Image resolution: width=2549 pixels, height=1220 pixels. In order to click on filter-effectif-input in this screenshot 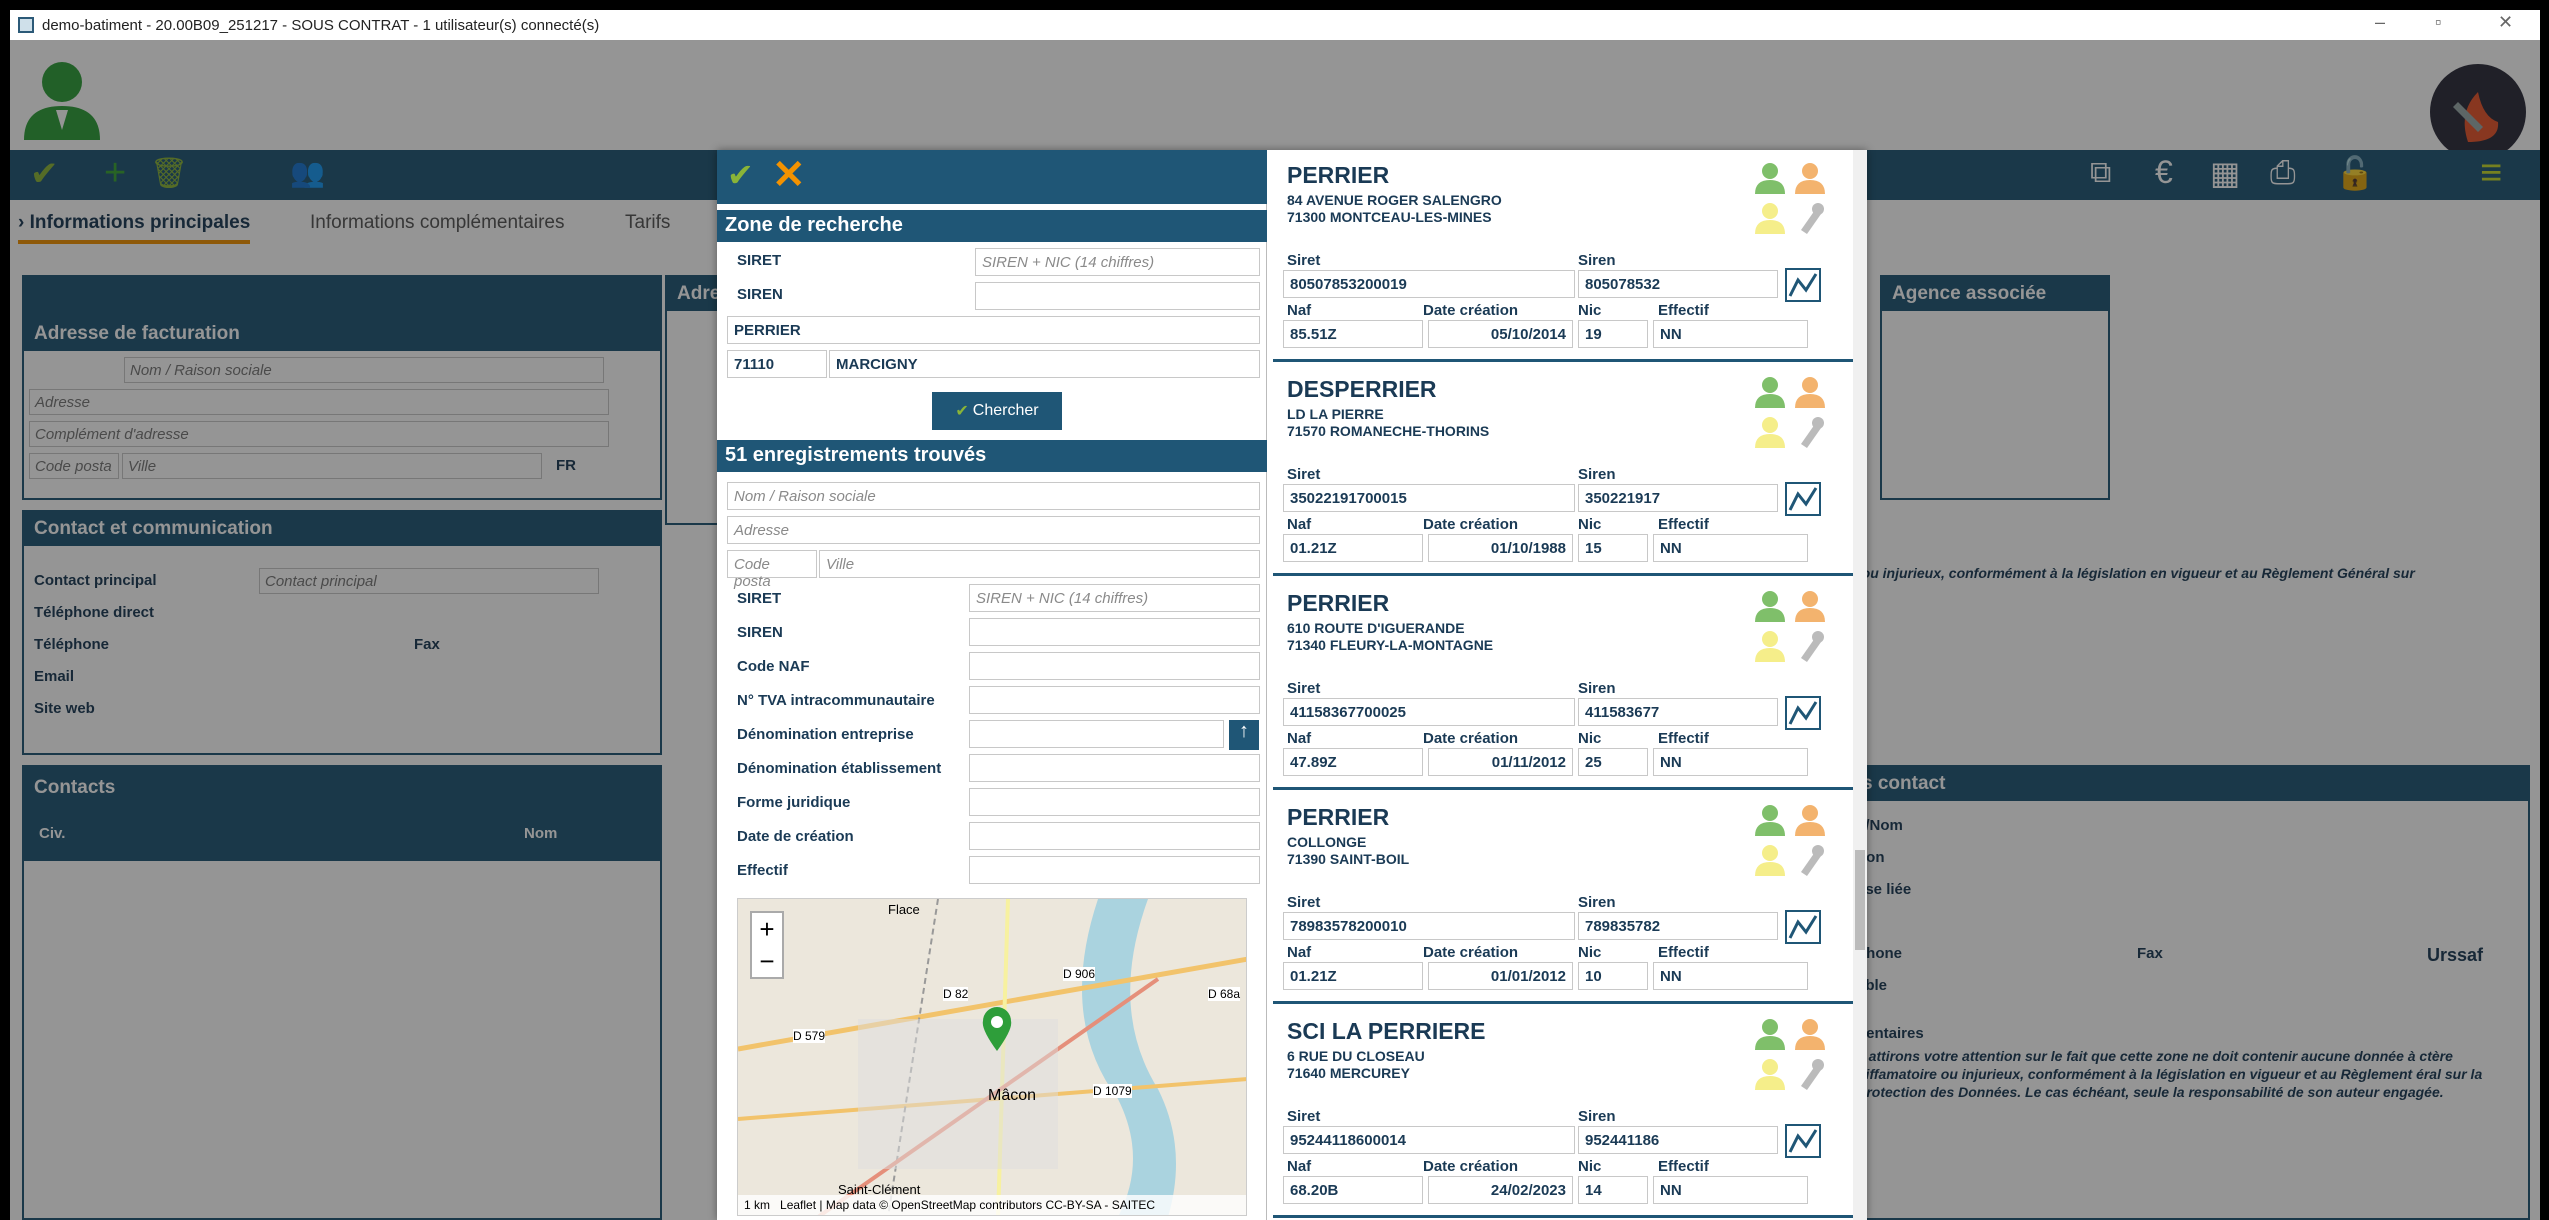, I will do `click(1114, 870)`.